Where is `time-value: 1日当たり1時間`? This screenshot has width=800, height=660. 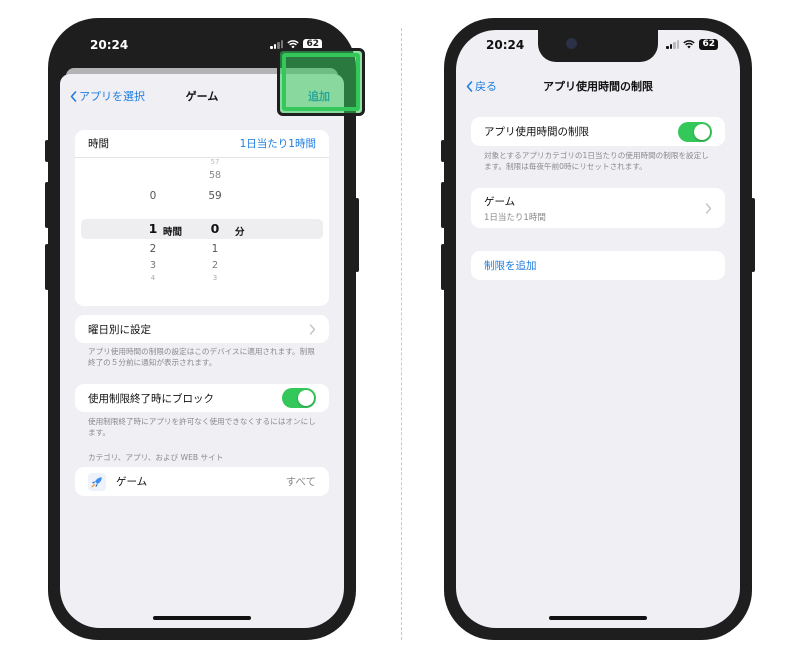 time-value: 1日当たり1時間 is located at coordinates (277, 144).